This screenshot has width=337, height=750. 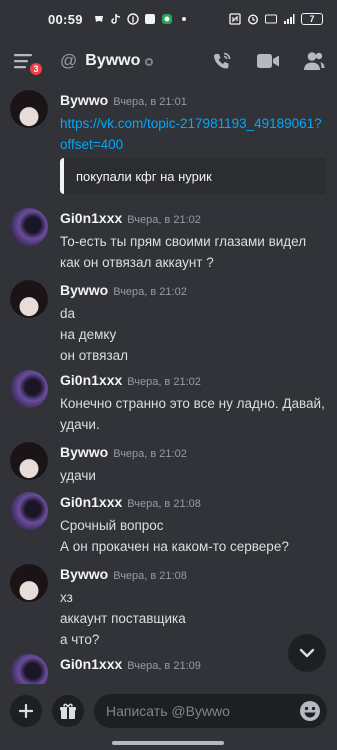 I want to click on alarm-icon, so click(x=253, y=19).